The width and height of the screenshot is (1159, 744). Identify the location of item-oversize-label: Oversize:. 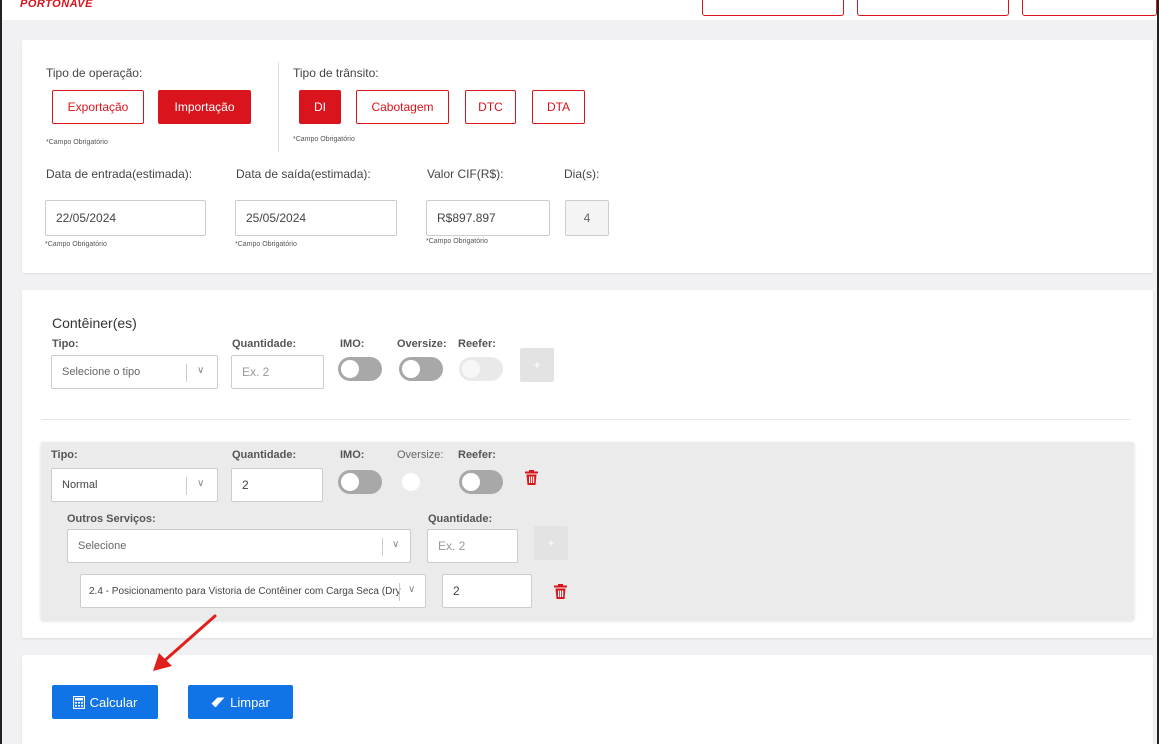
(420, 455).